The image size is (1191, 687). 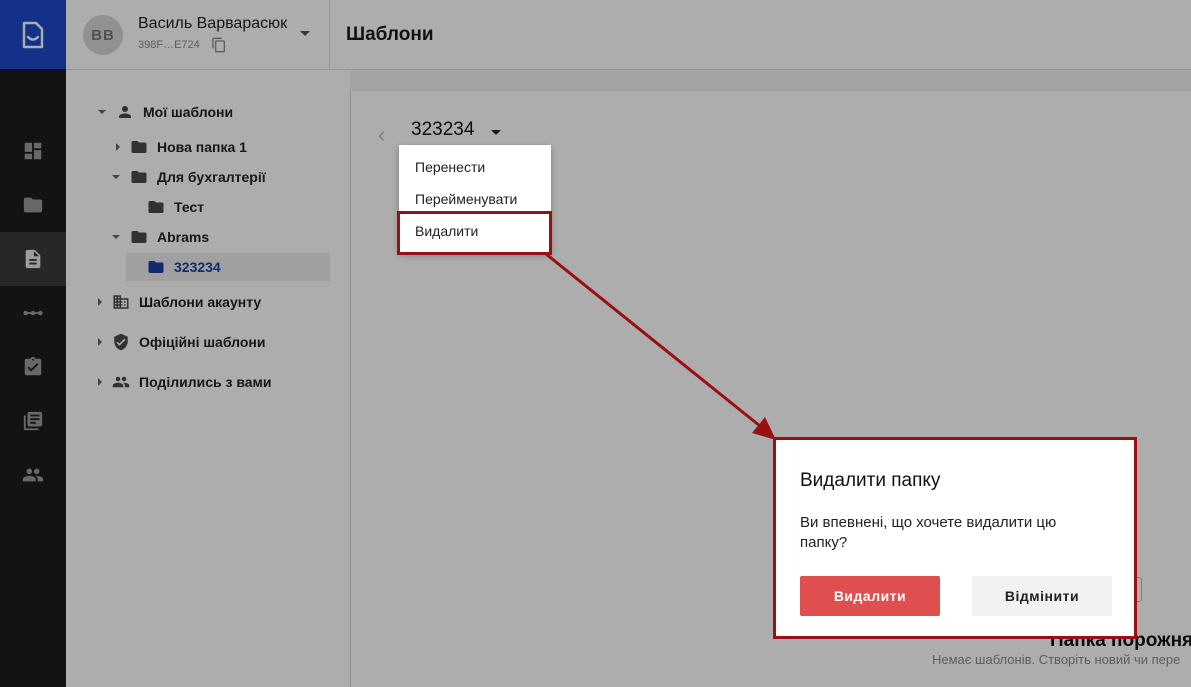 What do you see at coordinates (475, 167) in the screenshot?
I see `menu-item-move: Перенести` at bounding box center [475, 167].